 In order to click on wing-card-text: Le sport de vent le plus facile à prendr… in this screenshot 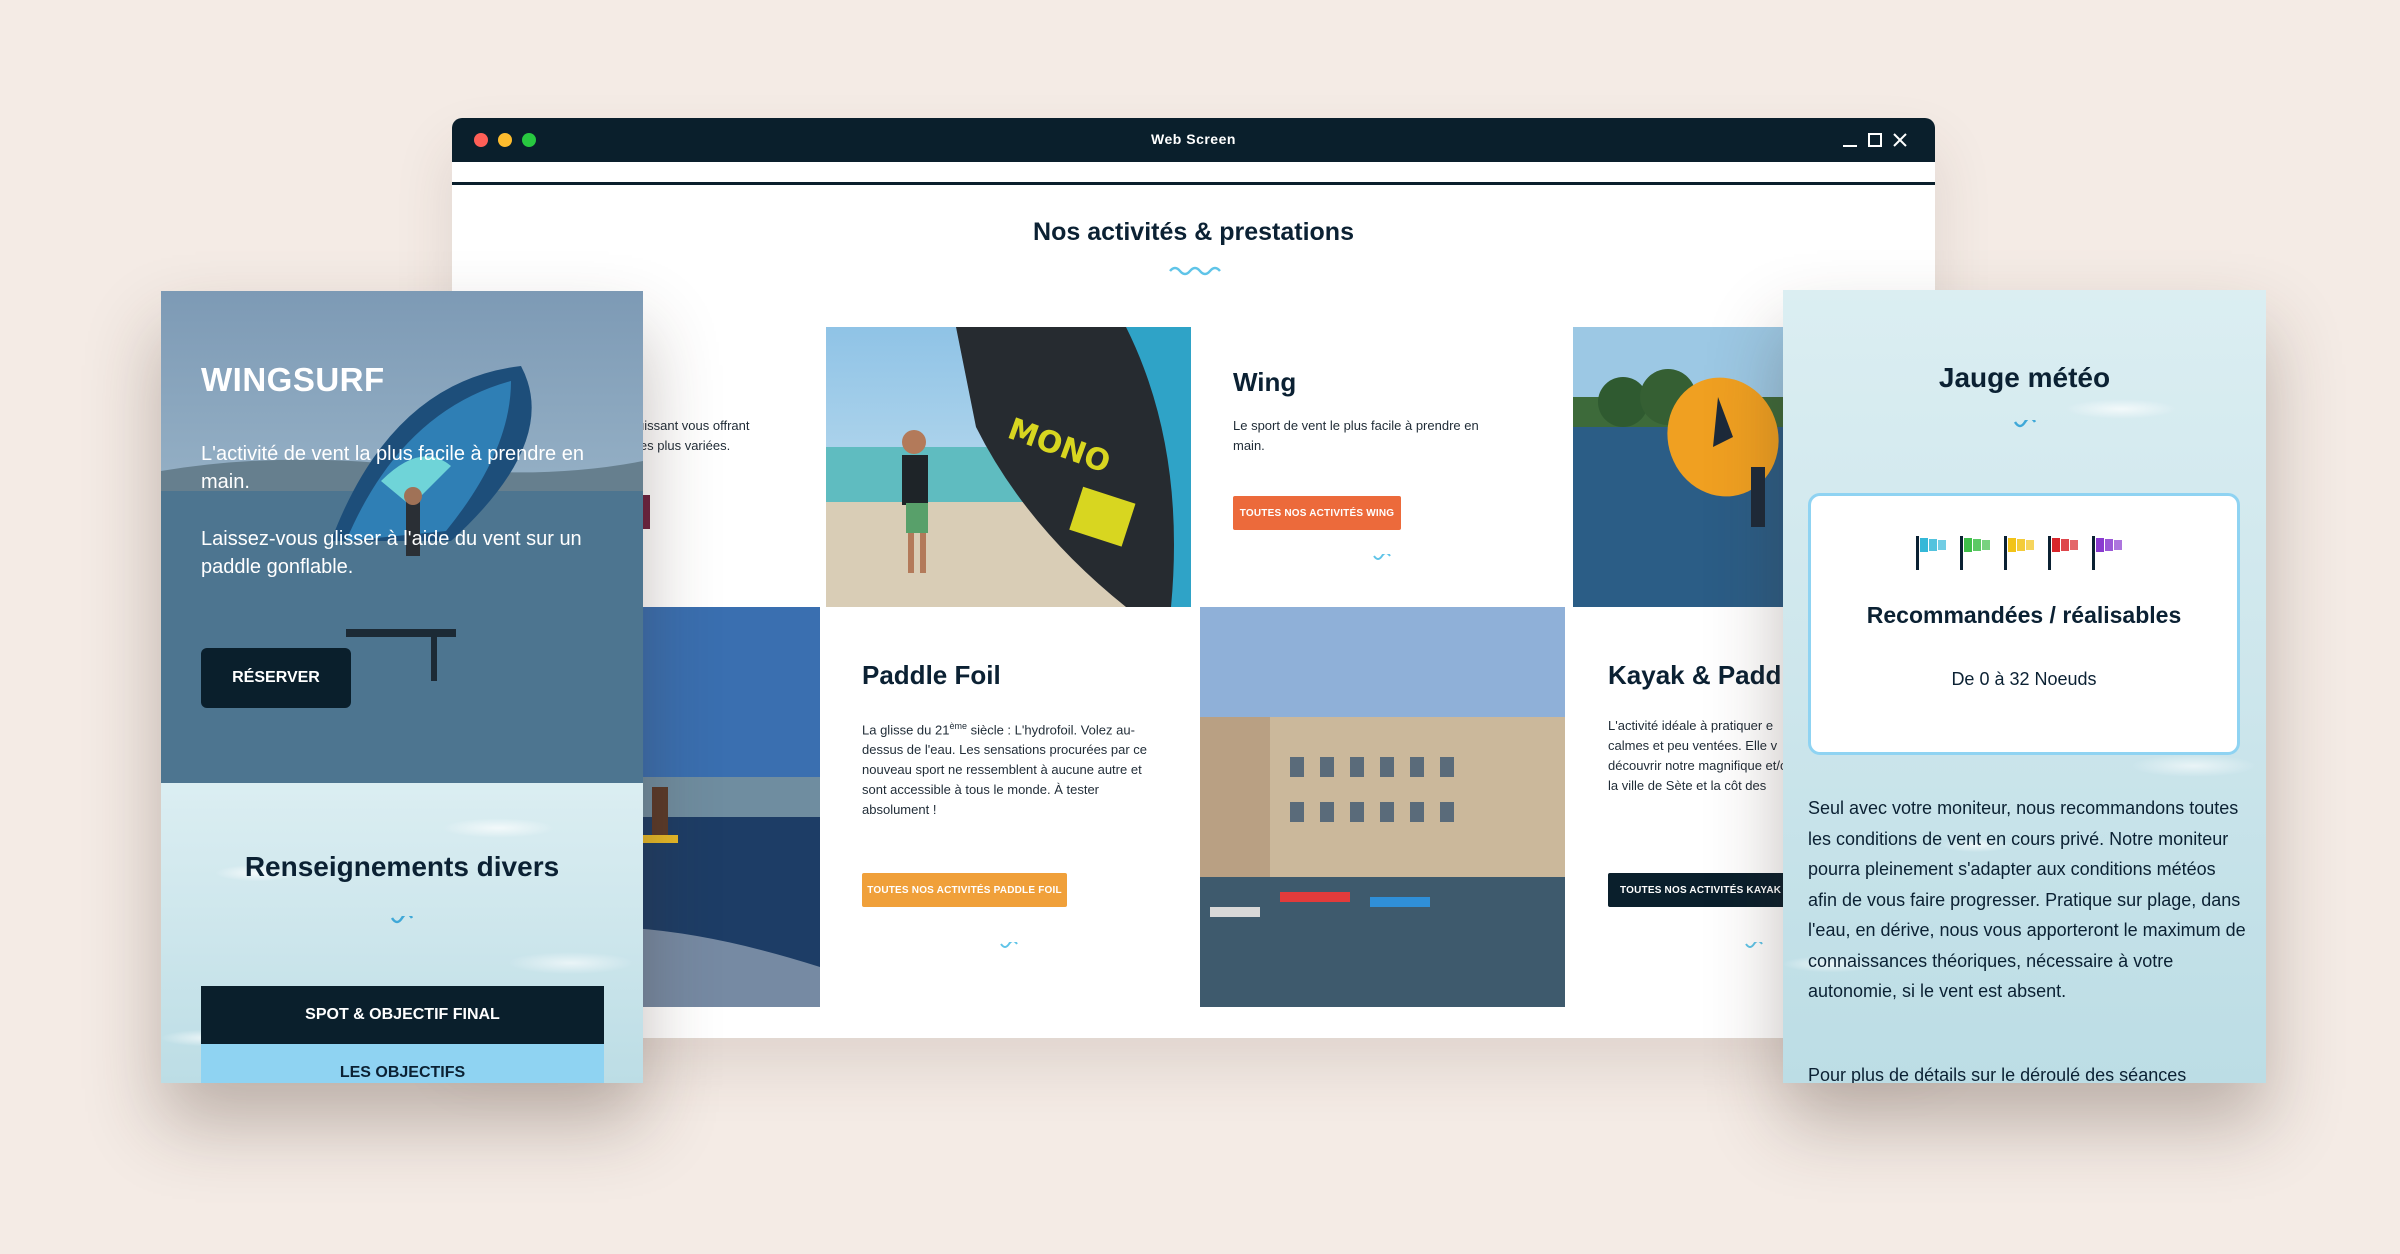, I will do `click(1356, 435)`.